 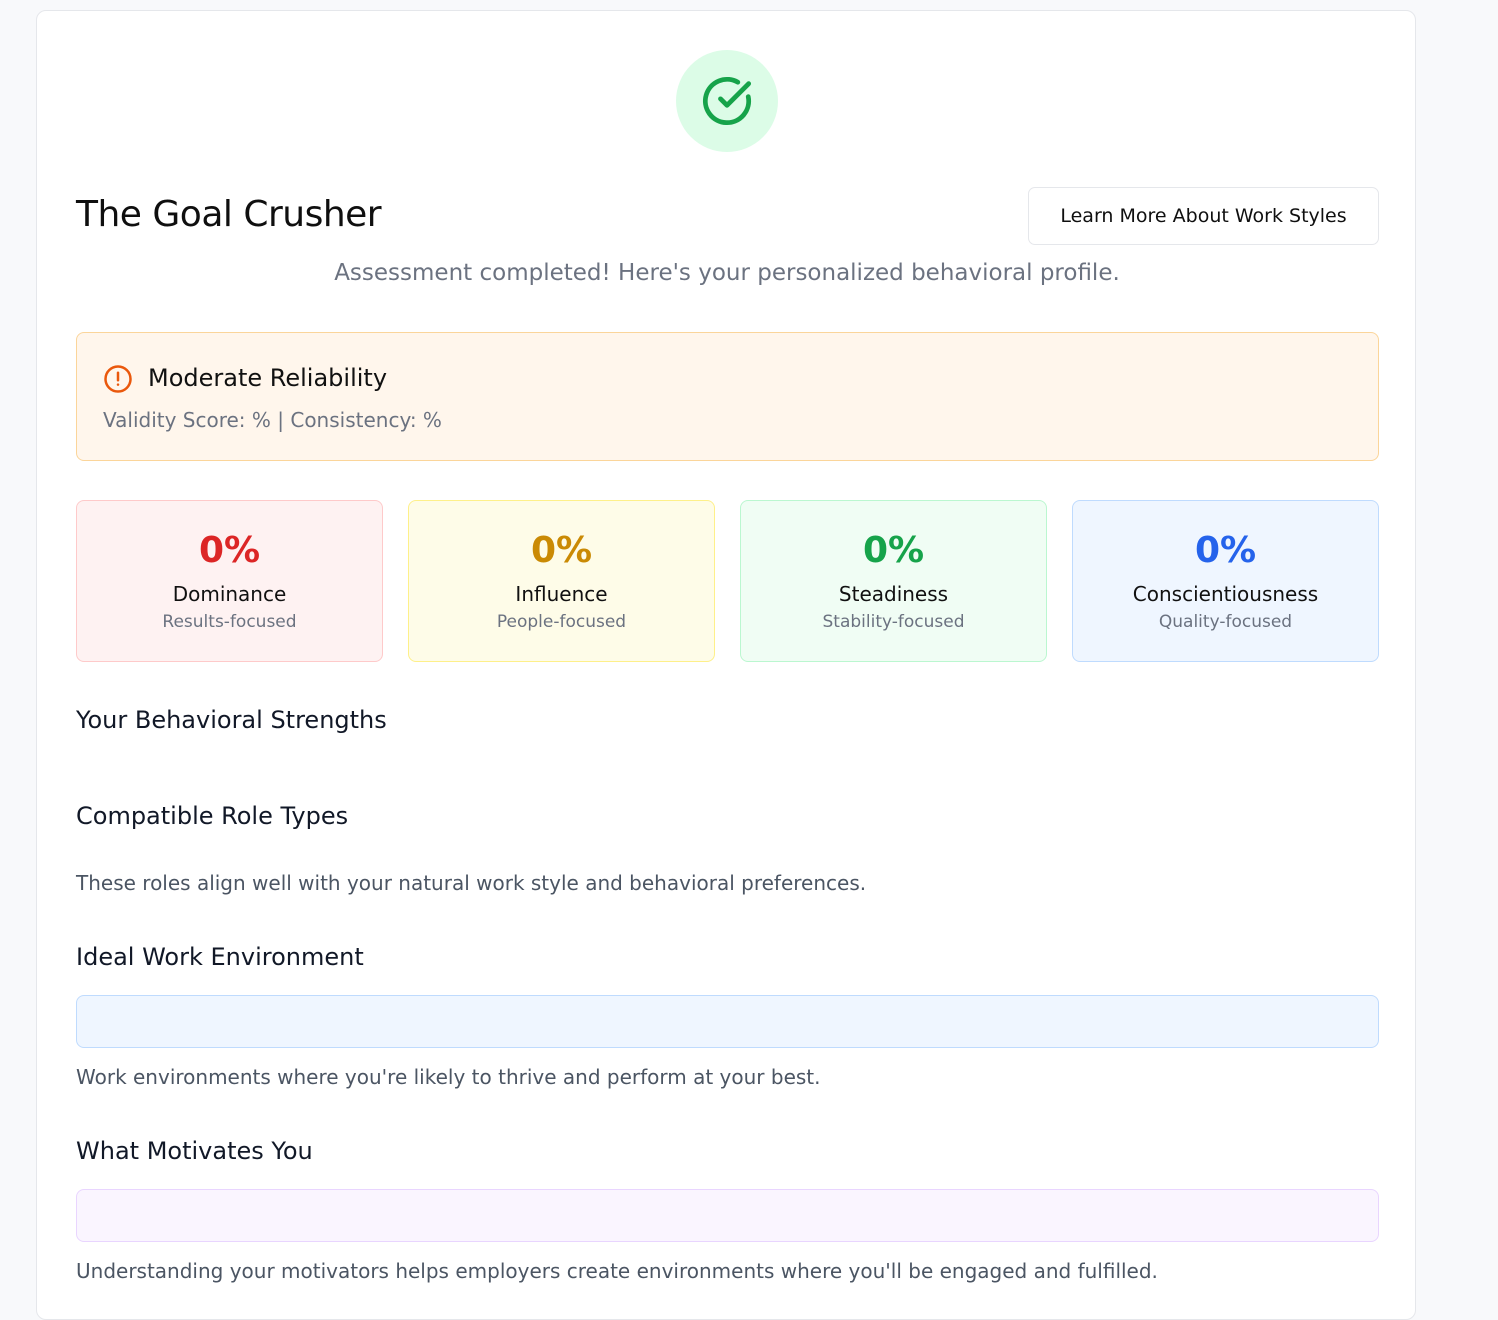 I want to click on score-card-dominance: 0% Dominance Results-focused, so click(x=229, y=581).